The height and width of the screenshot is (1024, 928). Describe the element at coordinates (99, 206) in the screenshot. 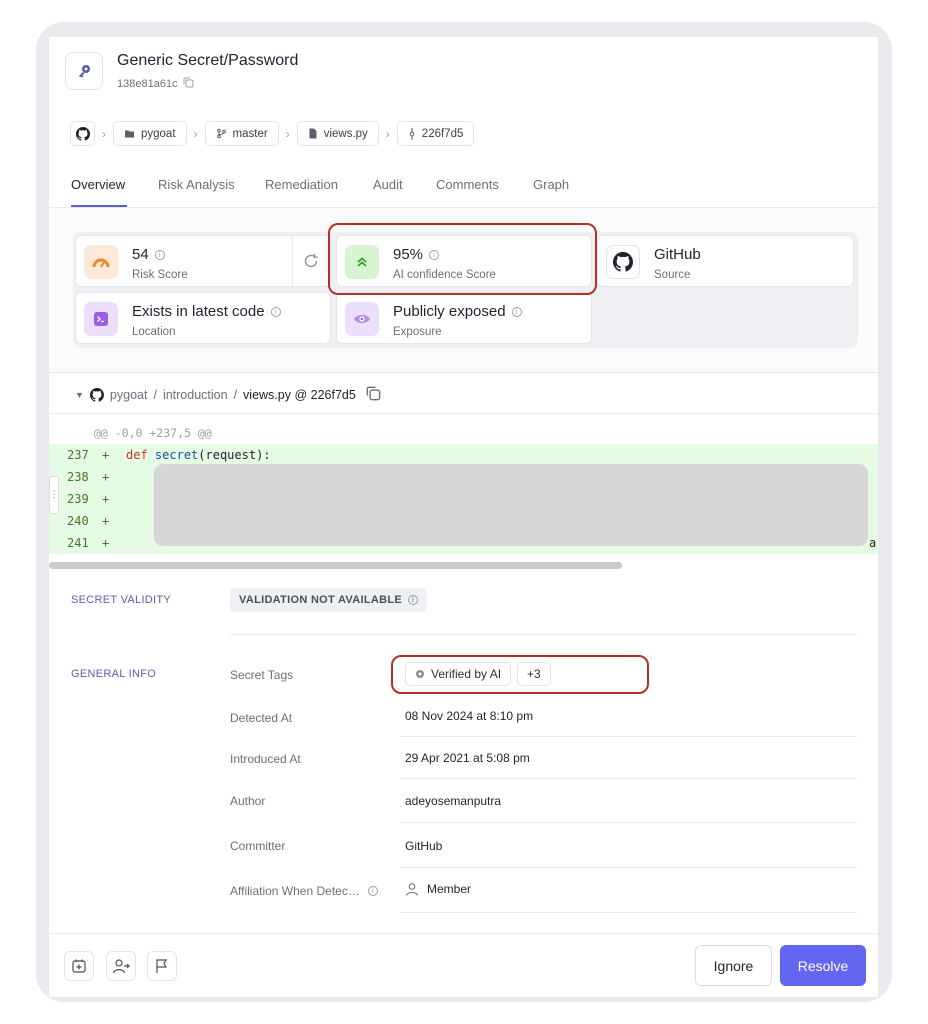

I see `active-tab-indicator` at that location.